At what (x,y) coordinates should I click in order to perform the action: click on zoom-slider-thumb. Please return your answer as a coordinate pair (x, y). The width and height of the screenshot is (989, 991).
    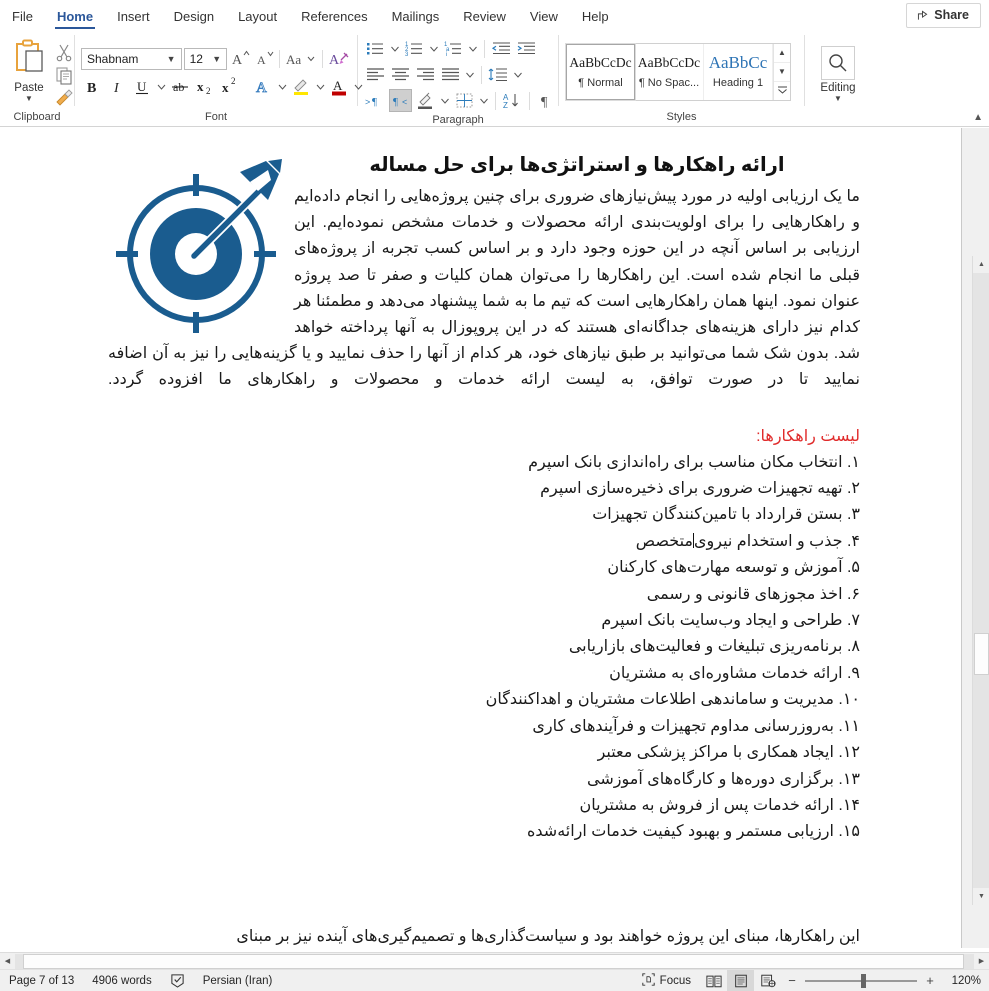
    Looking at the image, I should click on (863, 980).